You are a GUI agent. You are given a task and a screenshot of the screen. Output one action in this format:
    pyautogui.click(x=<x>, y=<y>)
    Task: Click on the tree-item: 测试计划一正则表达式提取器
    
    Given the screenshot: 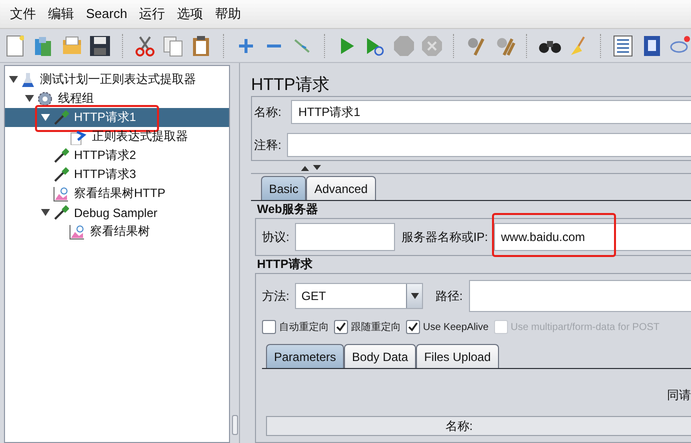 What is the action you would take?
    pyautogui.click(x=117, y=79)
    